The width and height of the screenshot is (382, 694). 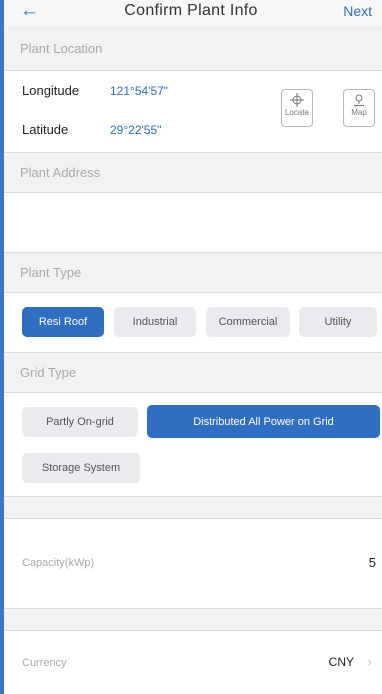 What do you see at coordinates (248, 322) in the screenshot?
I see `plant-type-commercial: Commercial` at bounding box center [248, 322].